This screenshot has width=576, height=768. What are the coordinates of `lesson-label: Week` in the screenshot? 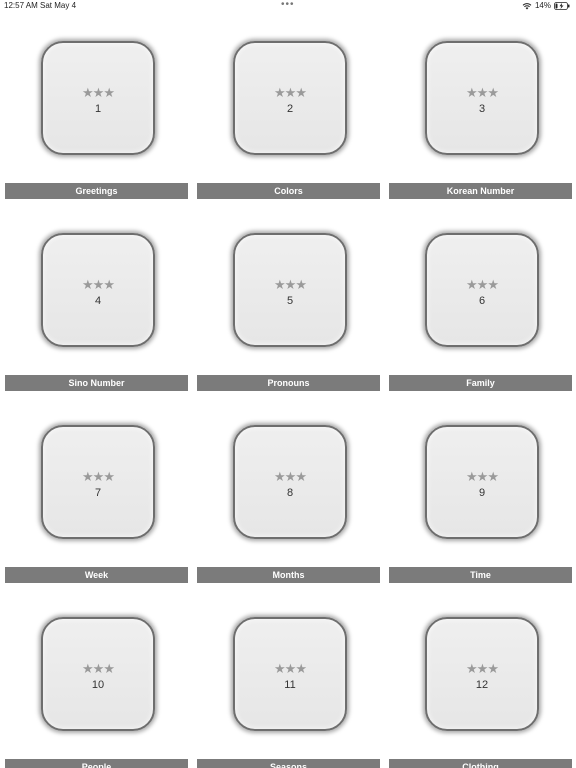 It's located at (96, 575).